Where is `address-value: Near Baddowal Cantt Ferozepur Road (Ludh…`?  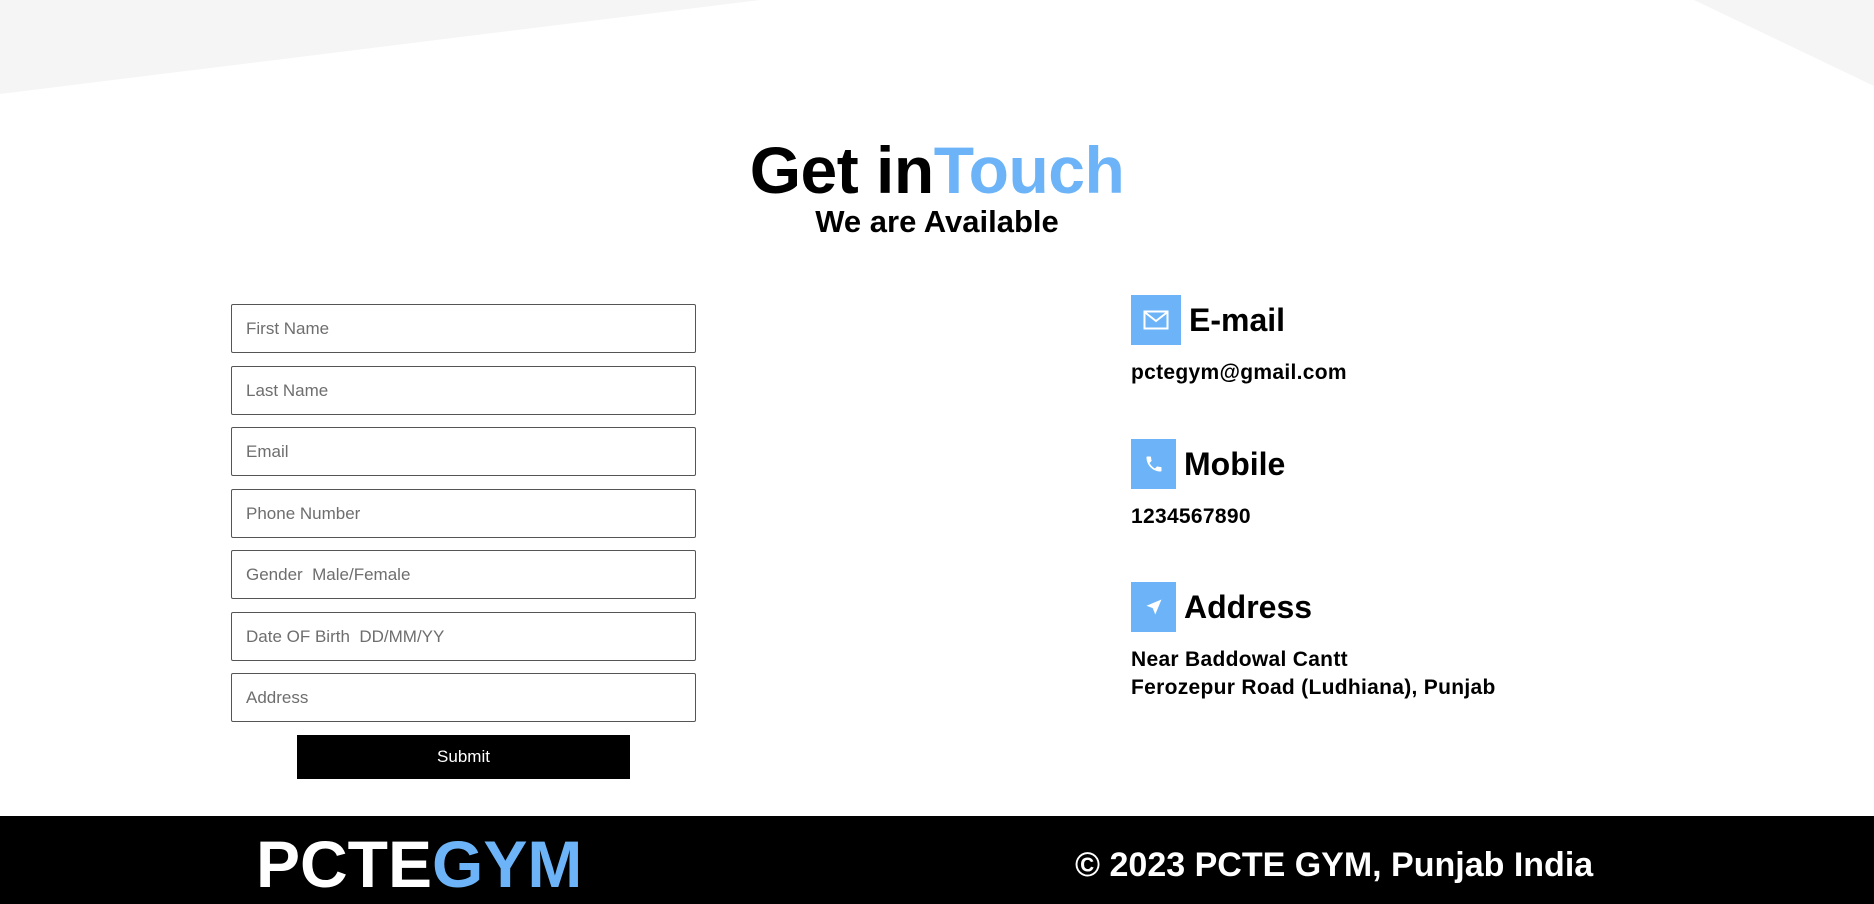 address-value: Near Baddowal Cantt Ferozepur Road (Ludh… is located at coordinates (1313, 674).